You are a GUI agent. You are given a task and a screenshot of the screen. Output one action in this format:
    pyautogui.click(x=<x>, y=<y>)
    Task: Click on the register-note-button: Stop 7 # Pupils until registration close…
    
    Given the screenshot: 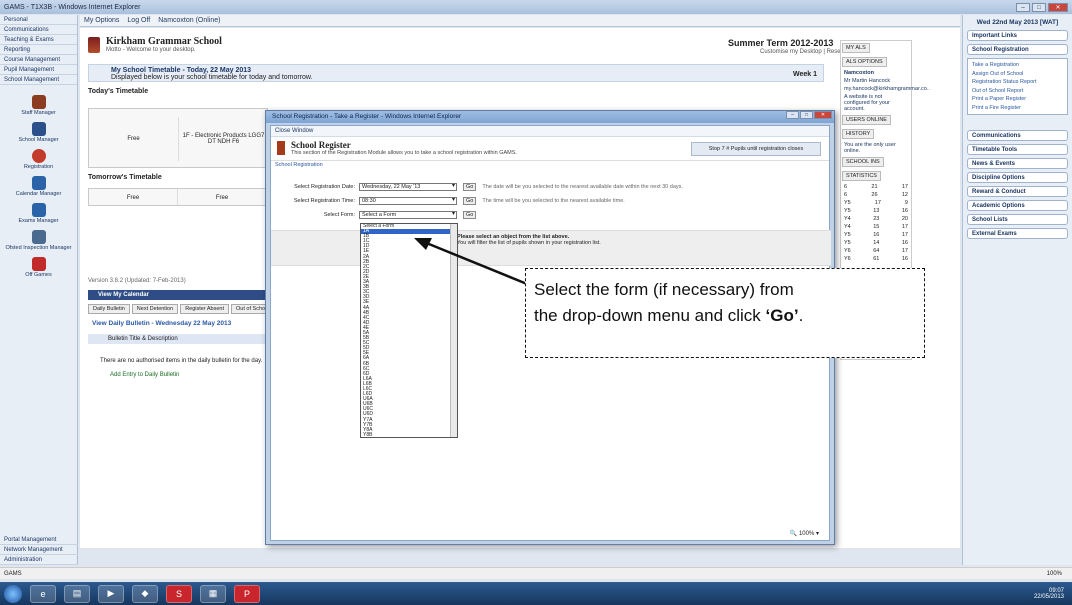 What is the action you would take?
    pyautogui.click(x=756, y=149)
    